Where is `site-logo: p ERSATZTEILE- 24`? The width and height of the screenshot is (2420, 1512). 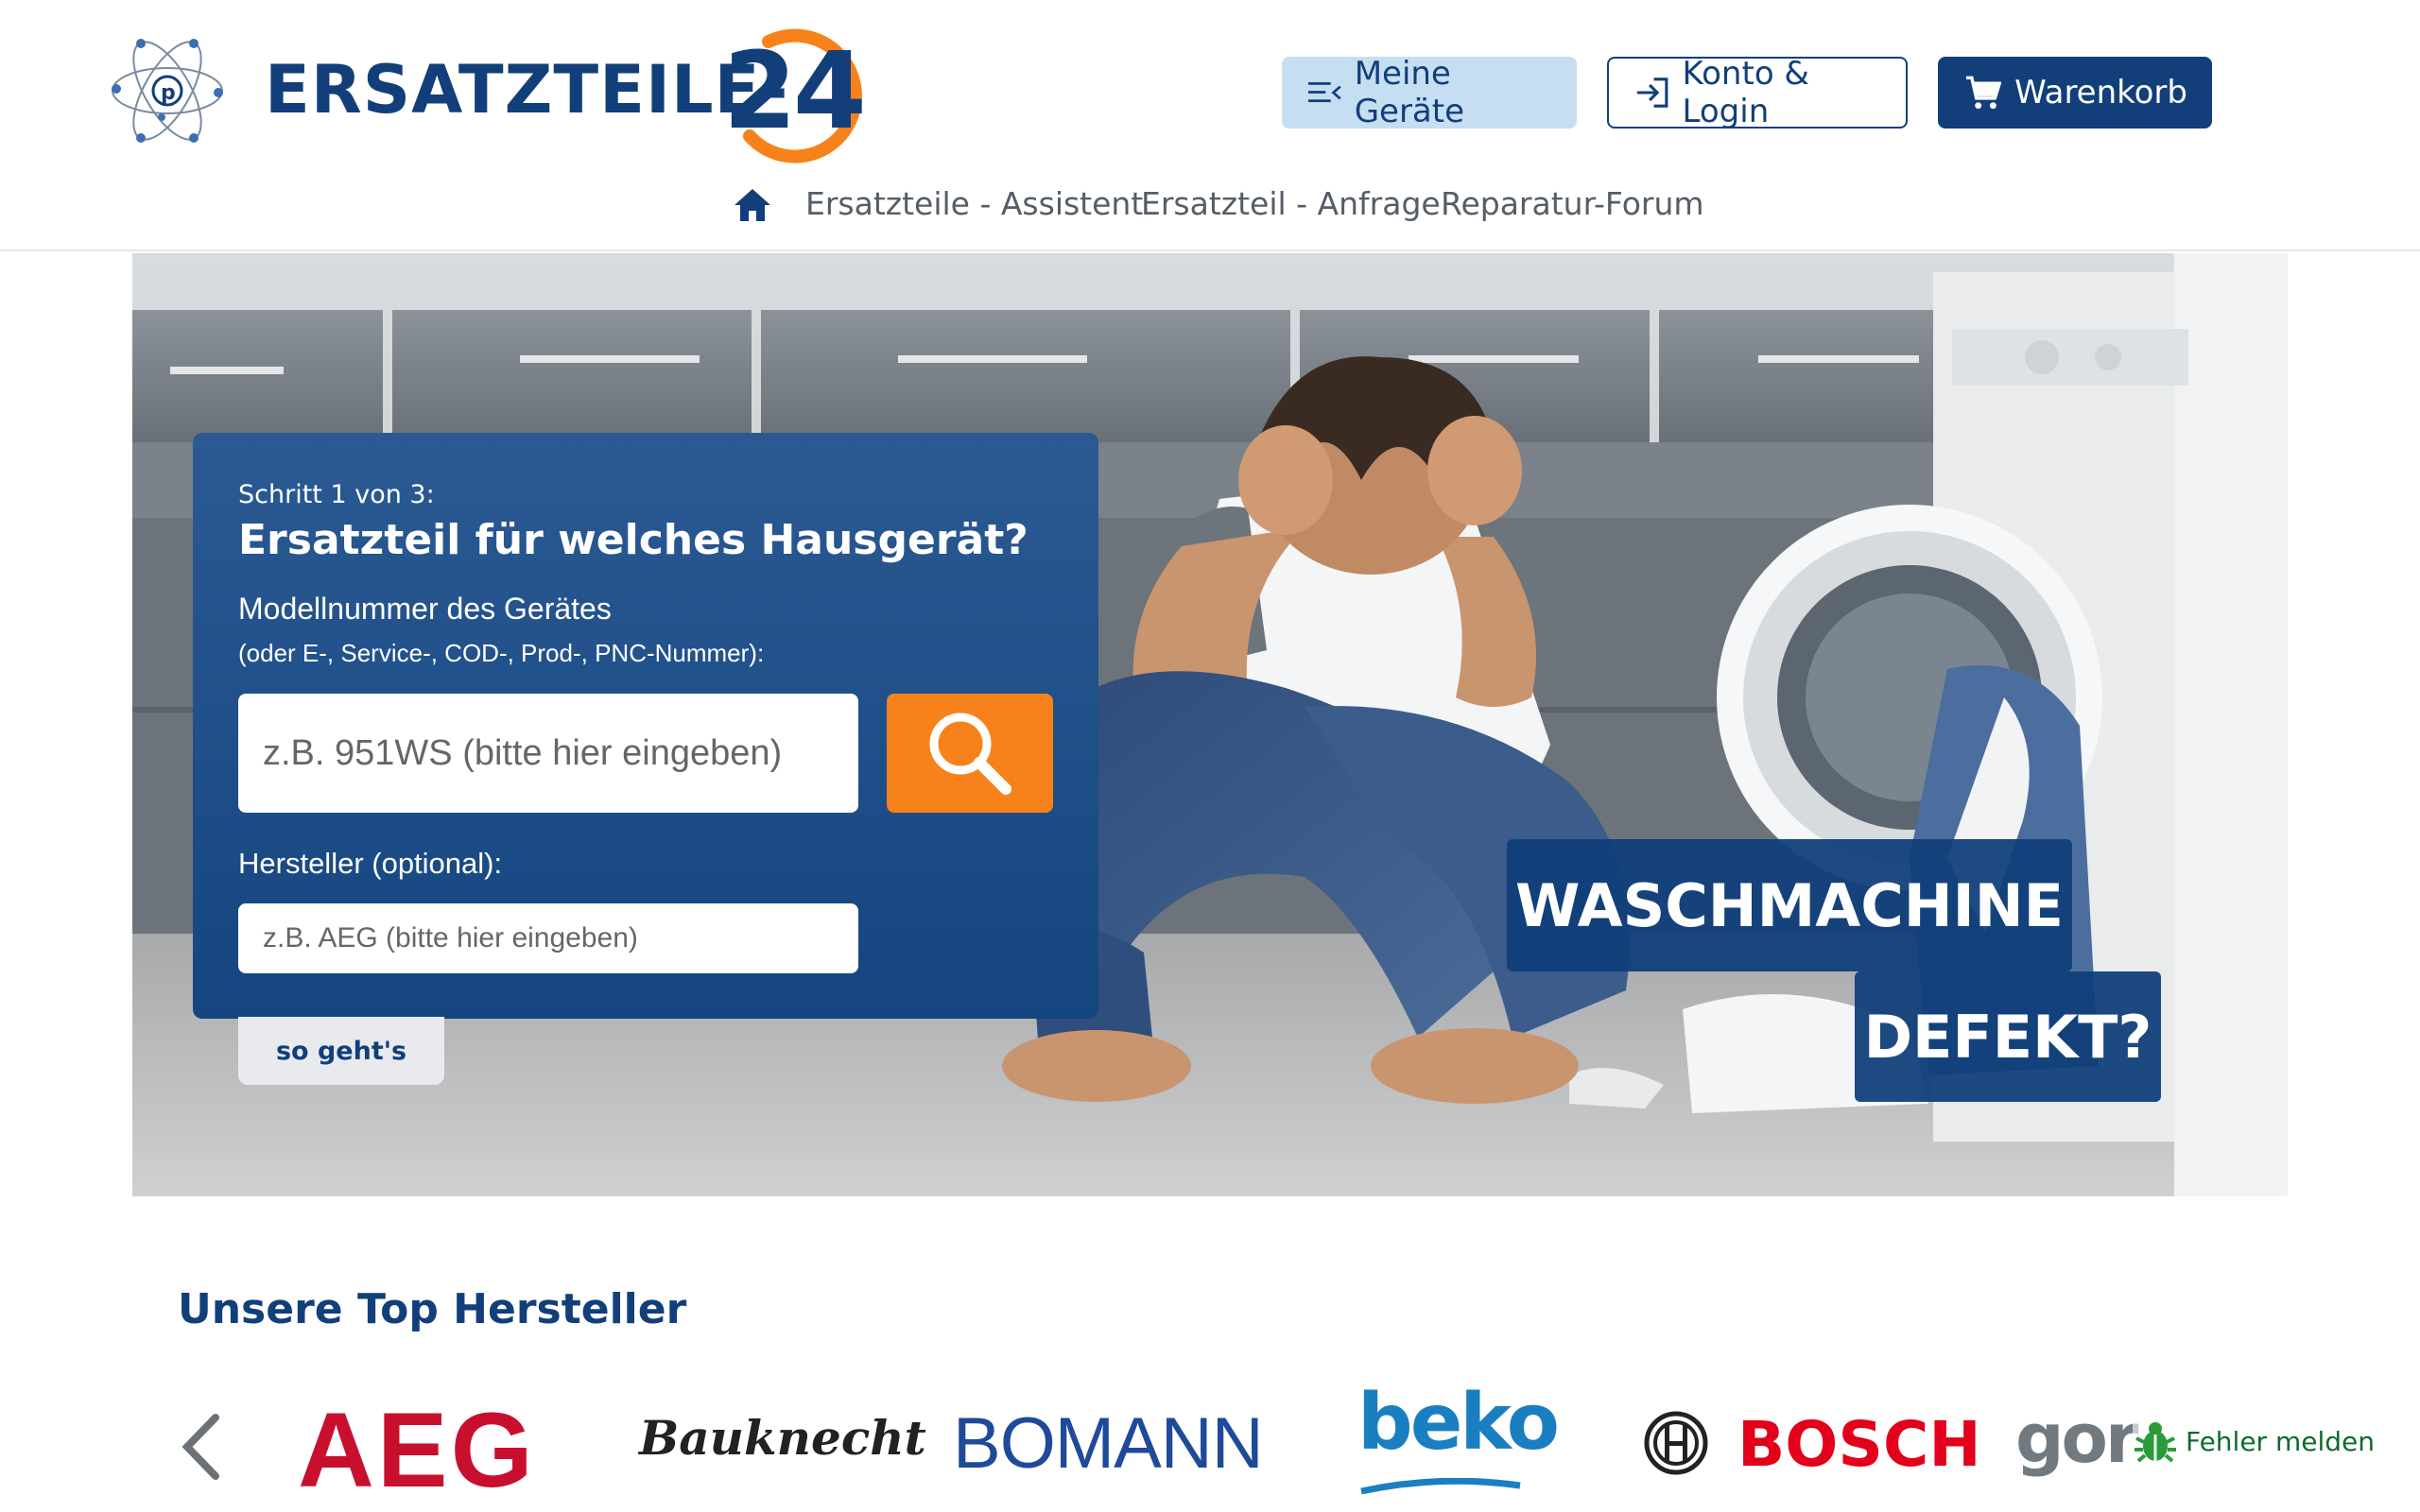 site-logo: p ERSATZTEILE- 24 is located at coordinates (488, 93).